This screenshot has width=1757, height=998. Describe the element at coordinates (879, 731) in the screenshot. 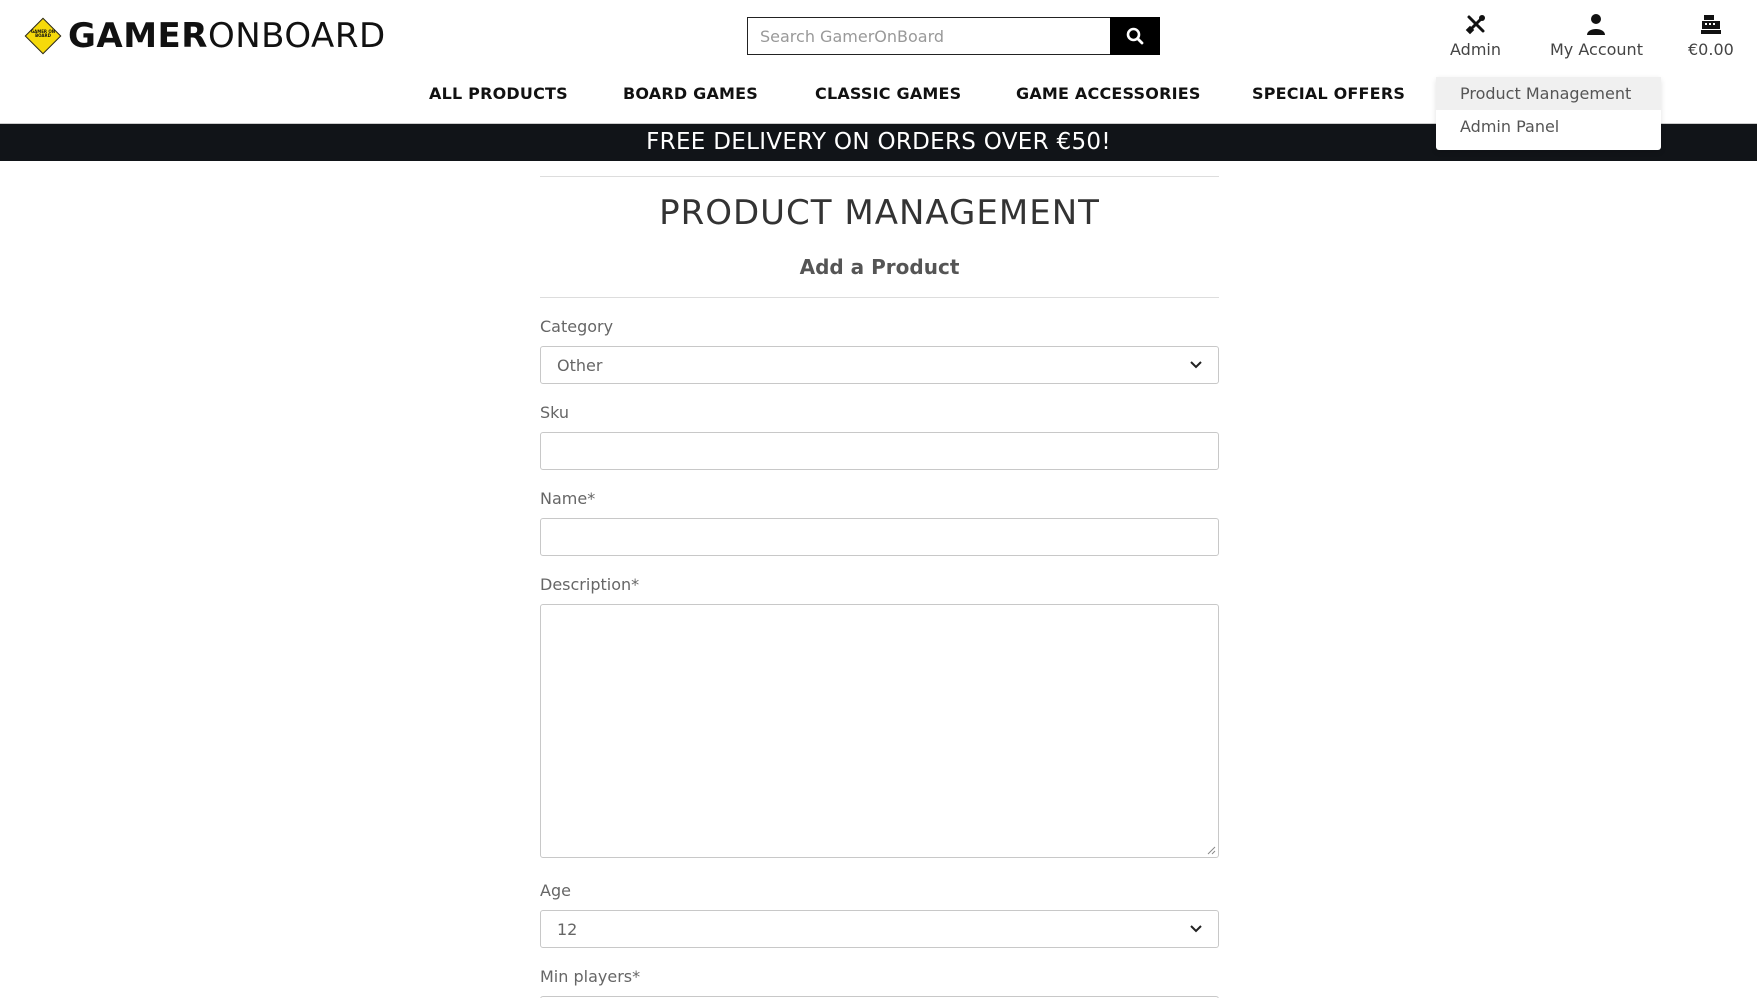

I see `description-textarea` at that location.